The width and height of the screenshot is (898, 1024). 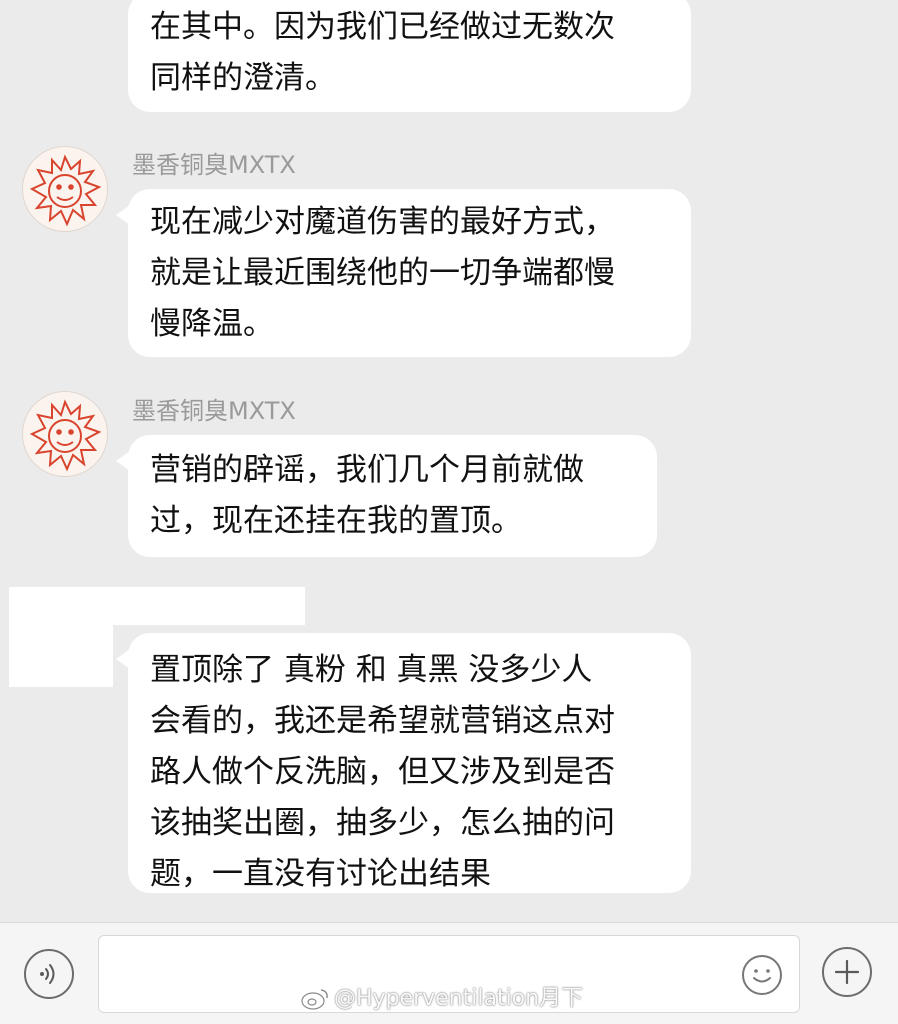 I want to click on weibo-logo-icon, so click(x=314, y=999).